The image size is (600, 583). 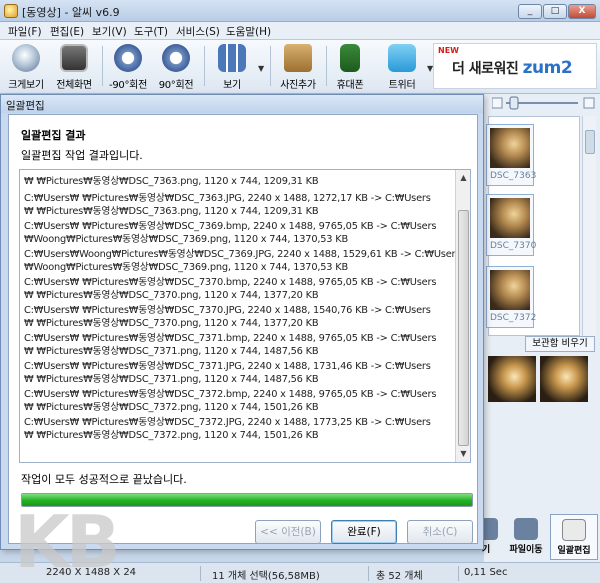 I want to click on menu-file: 파일(F), so click(x=25, y=31).